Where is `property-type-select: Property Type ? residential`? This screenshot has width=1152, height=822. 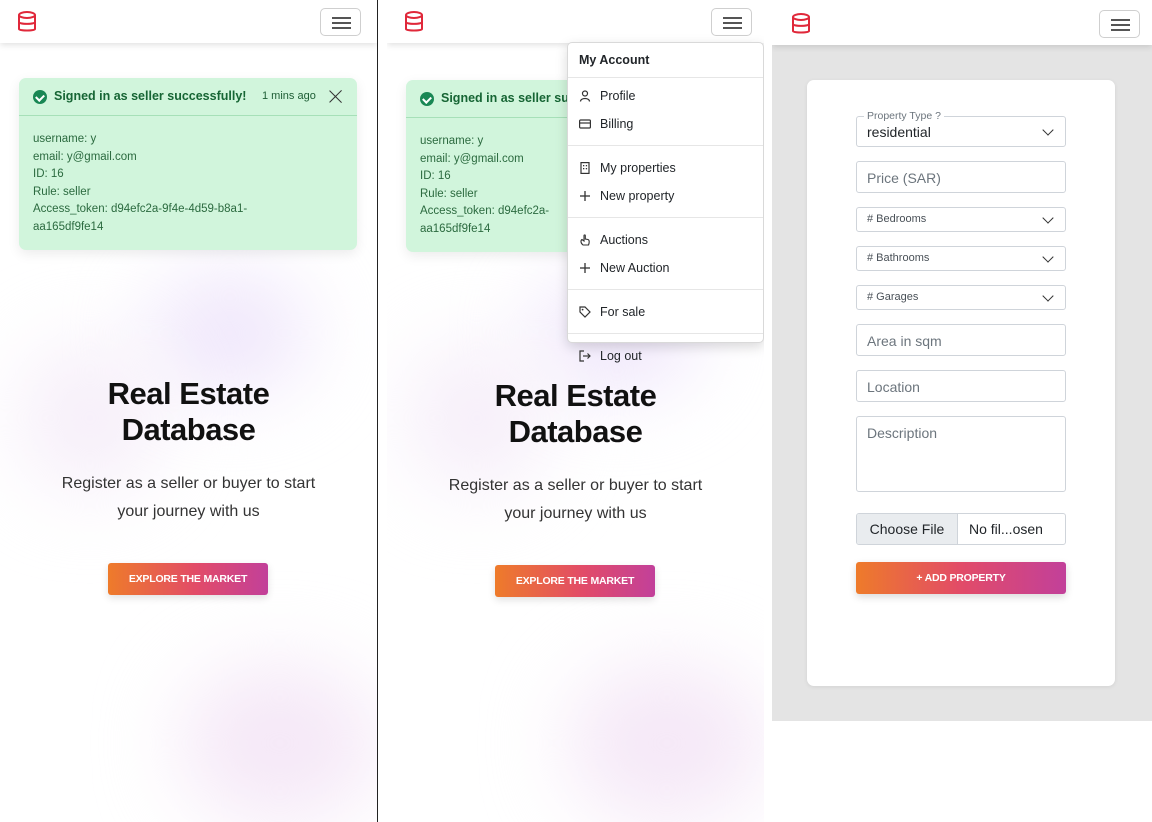
property-type-select: Property Type ? residential is located at coordinates (961, 128).